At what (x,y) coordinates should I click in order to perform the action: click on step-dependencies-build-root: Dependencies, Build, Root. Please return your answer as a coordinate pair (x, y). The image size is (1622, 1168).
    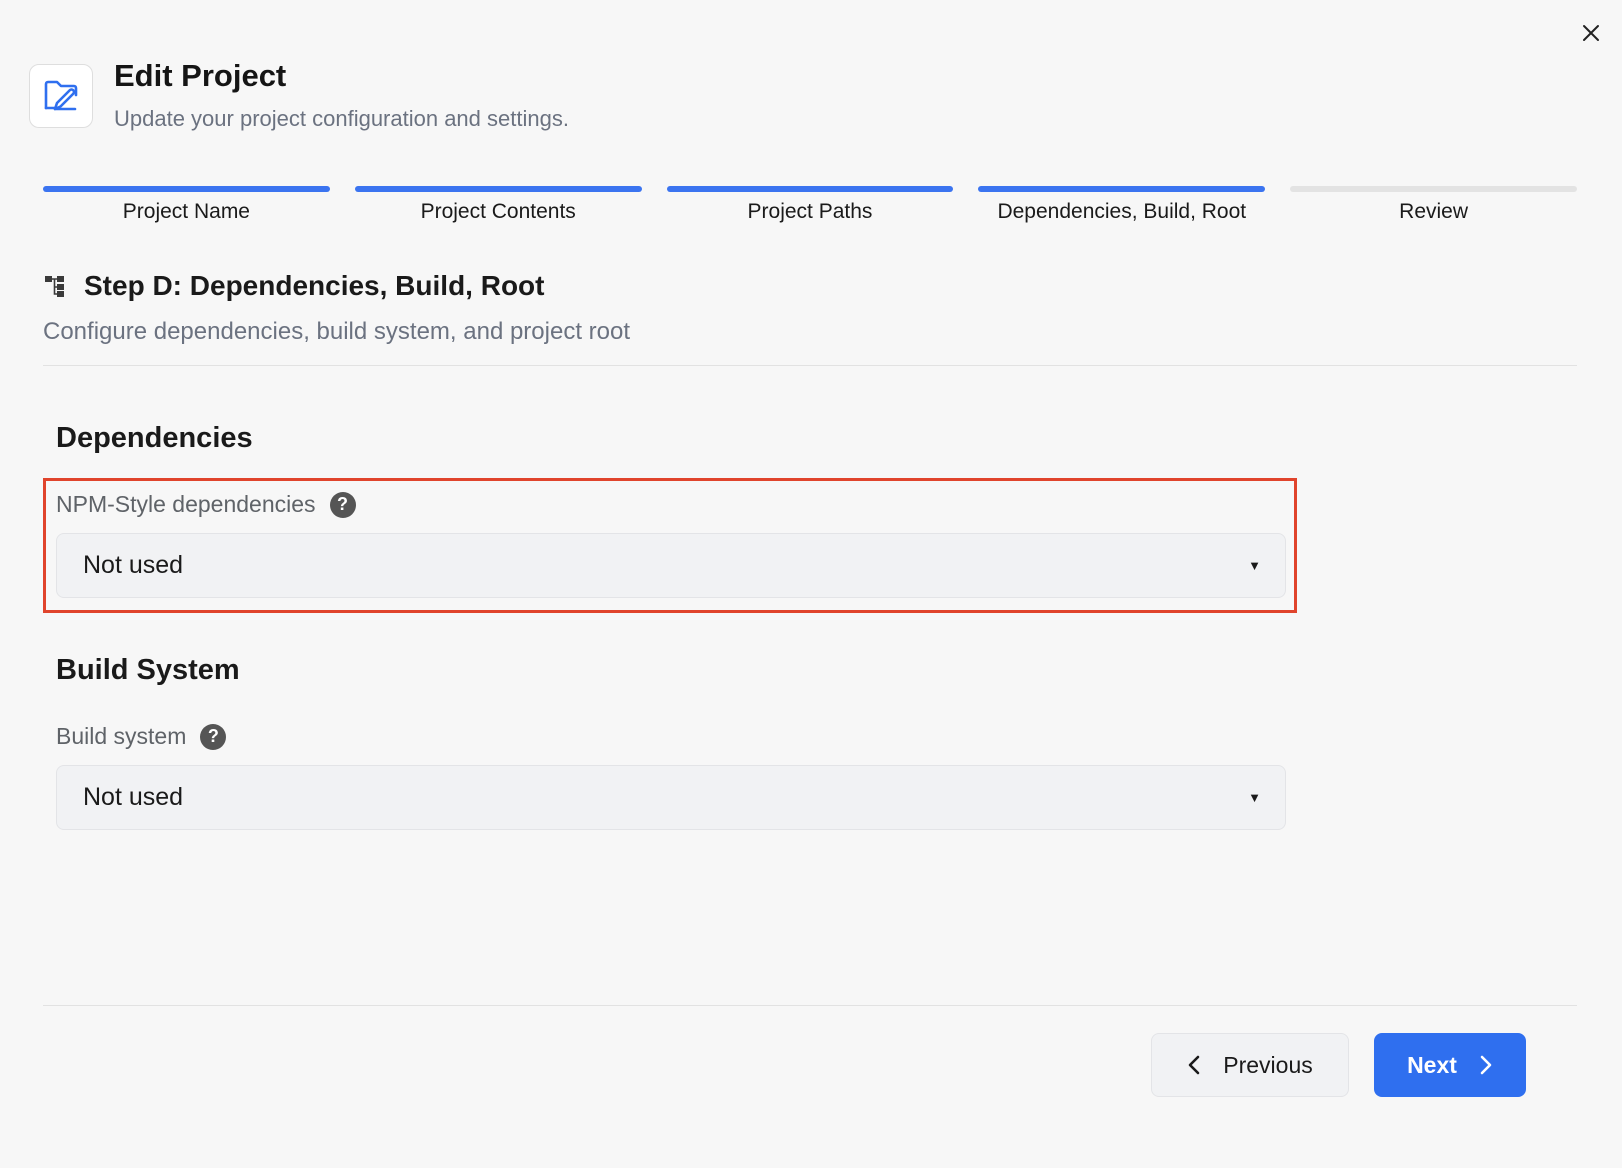
    Looking at the image, I should click on (1122, 205).